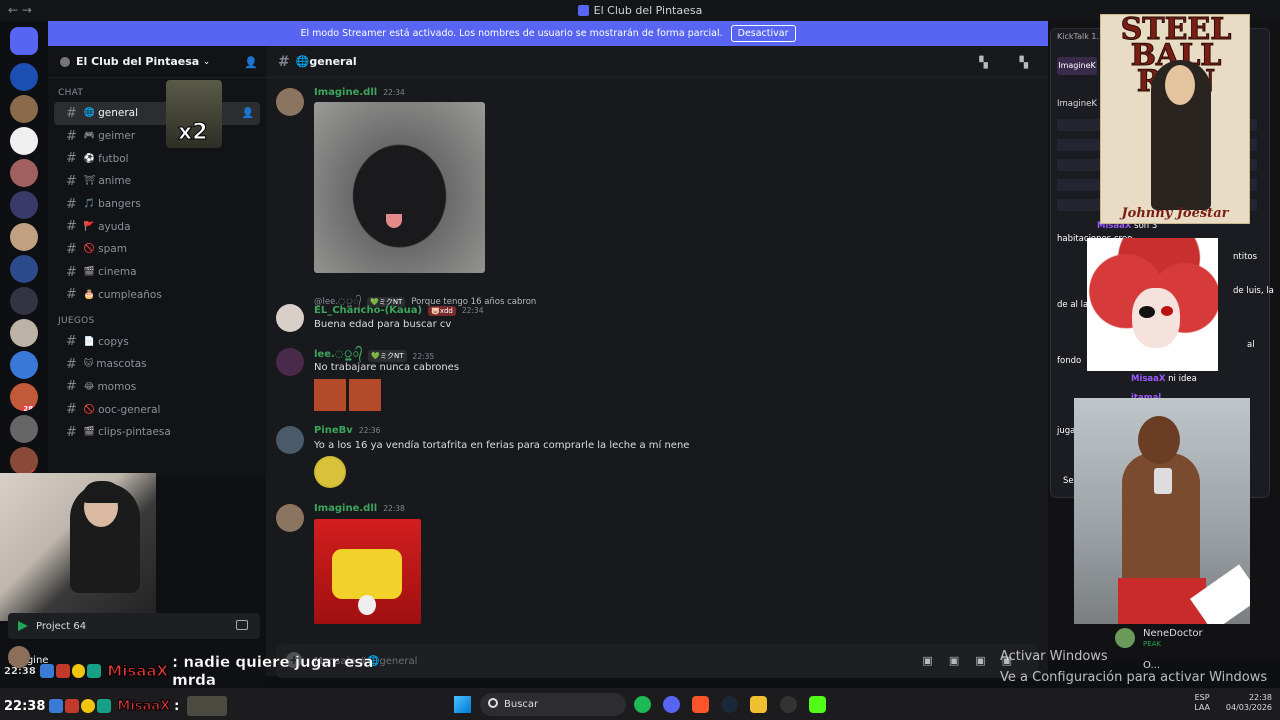 This screenshot has width=1280, height=720. Describe the element at coordinates (20, 10) in the screenshot. I see `back-forward-icon: ← →` at that location.